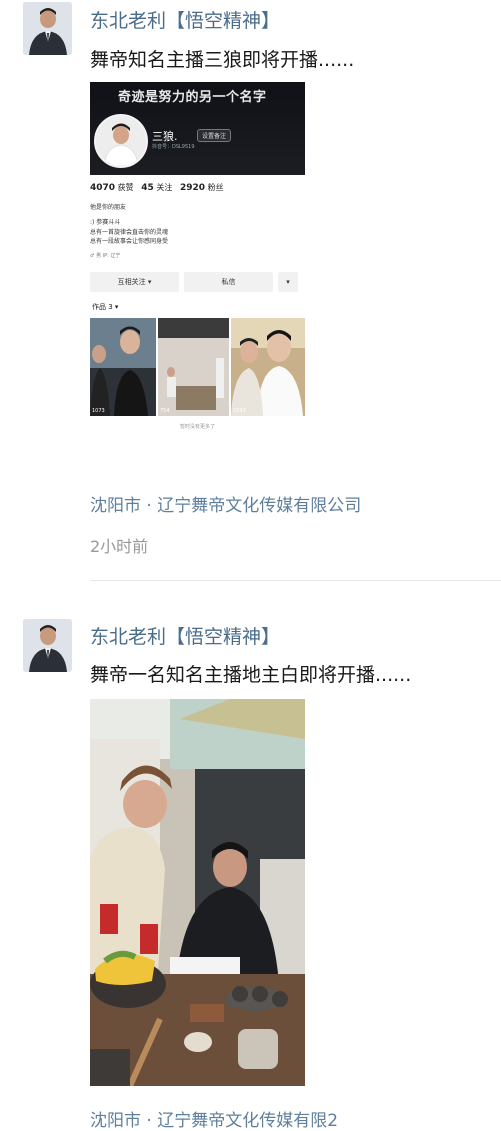 This screenshot has width=501, height=1131. Describe the element at coordinates (288, 282) in the screenshot. I see `more-button: ▾` at that location.